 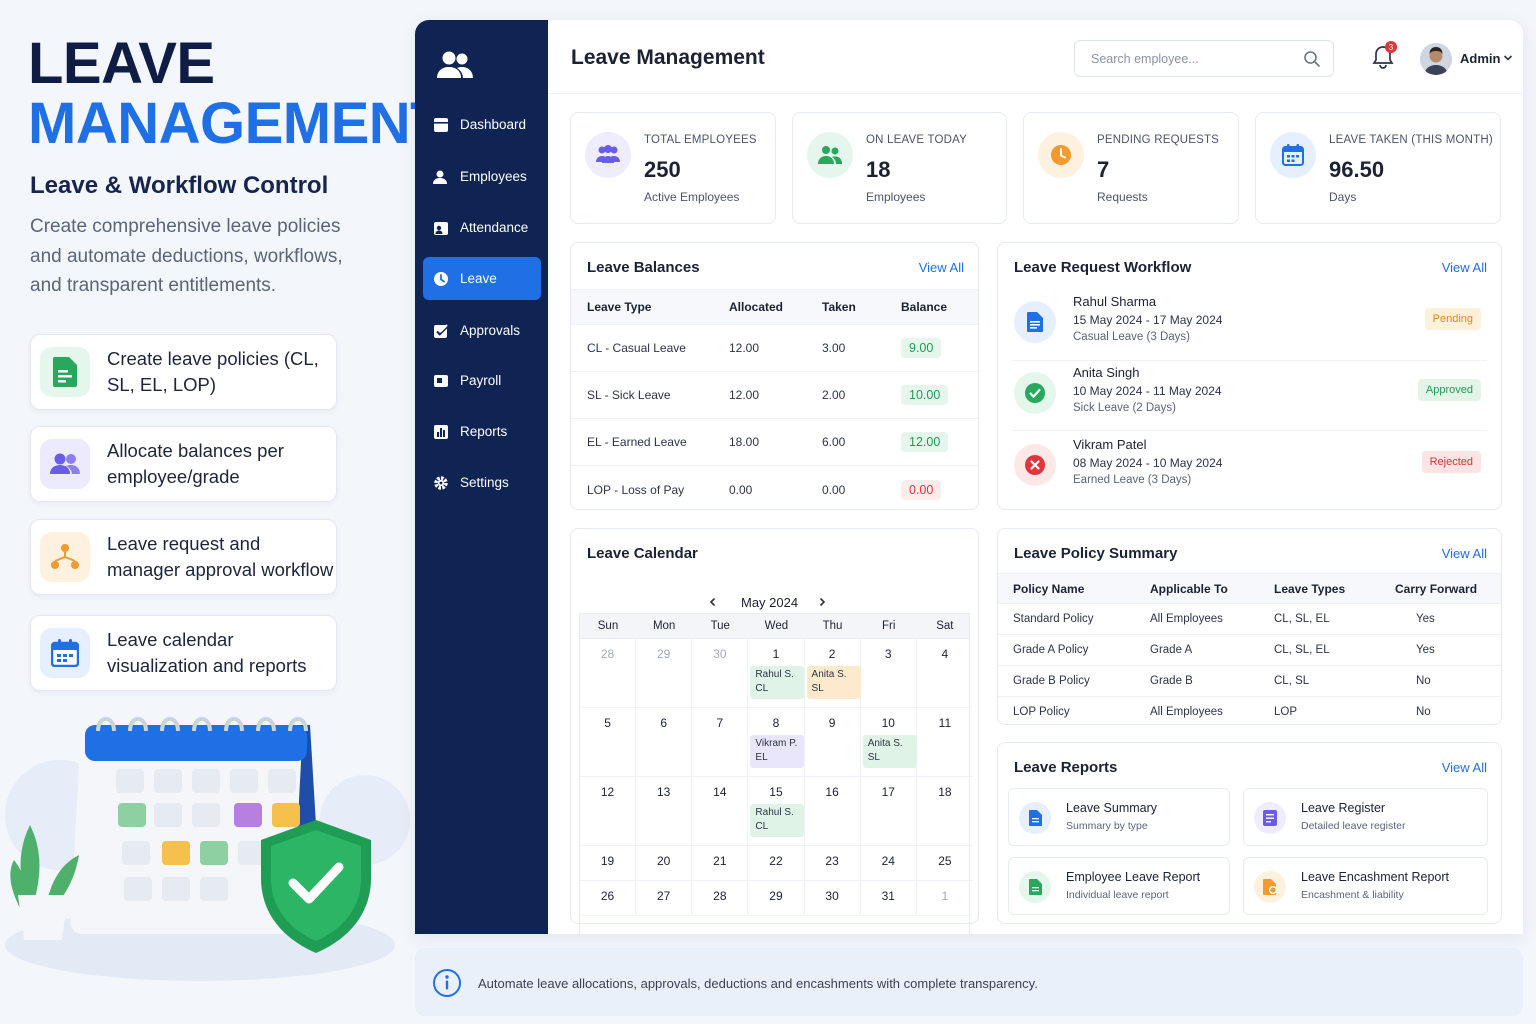 I want to click on calendar-day-cell: 26, so click(x=608, y=898).